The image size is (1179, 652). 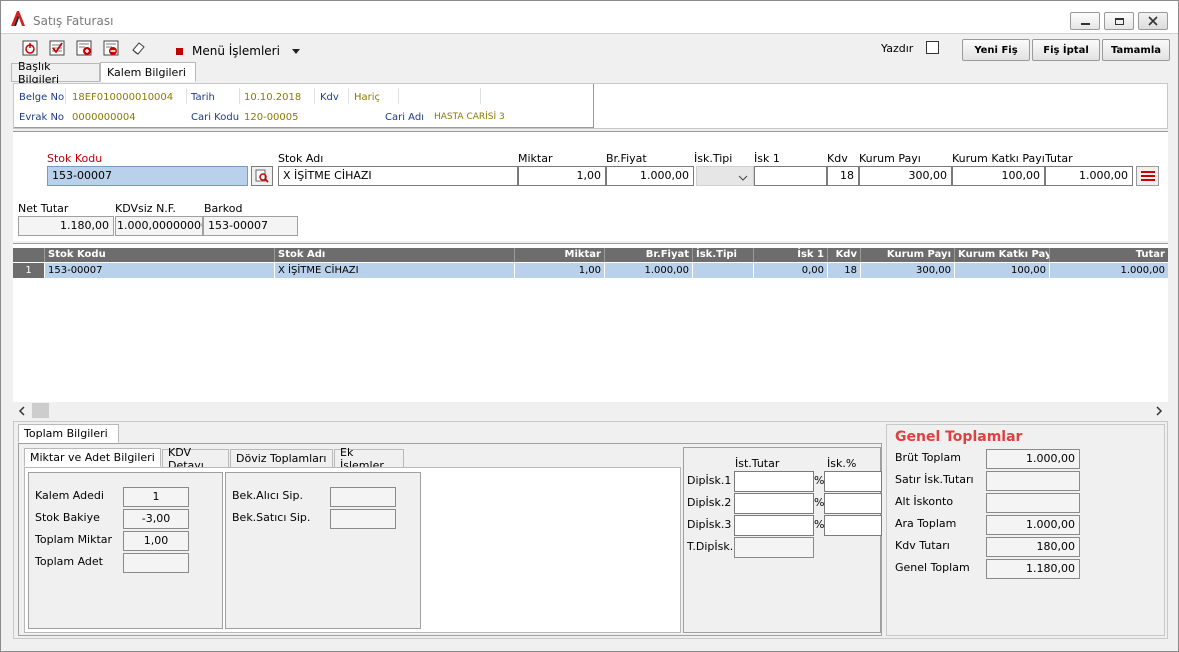 What do you see at coordinates (138, 48) in the screenshot?
I see `eraser-icon` at bounding box center [138, 48].